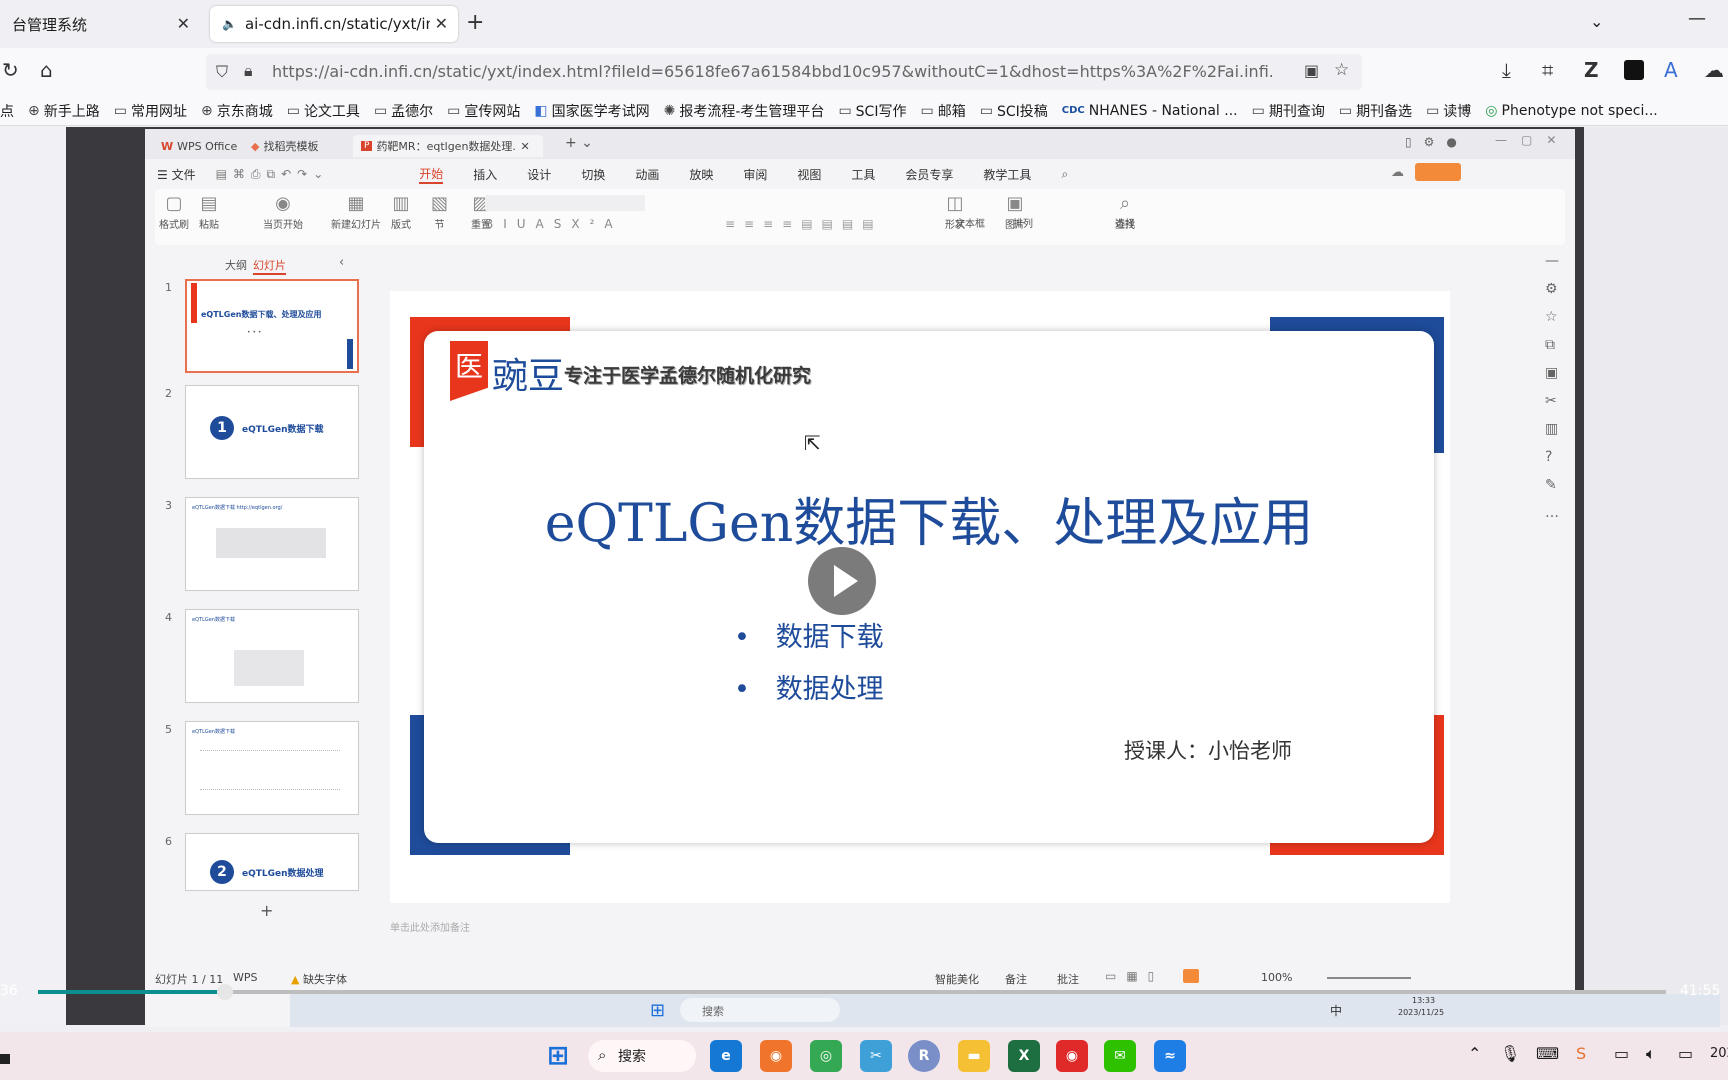  Describe the element at coordinates (1288, 111) in the screenshot. I see `bookmark-folder: ▭ 期刊查询` at that location.